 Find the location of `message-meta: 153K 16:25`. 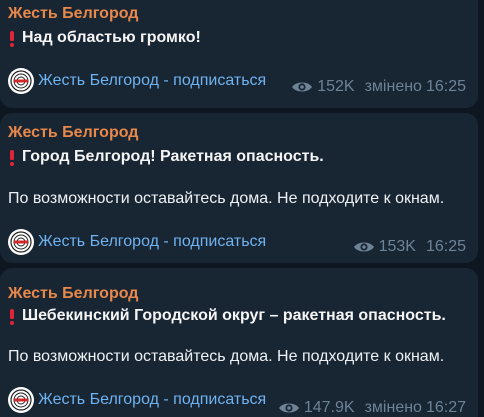

message-meta: 153K 16:25 is located at coordinates (409, 247).